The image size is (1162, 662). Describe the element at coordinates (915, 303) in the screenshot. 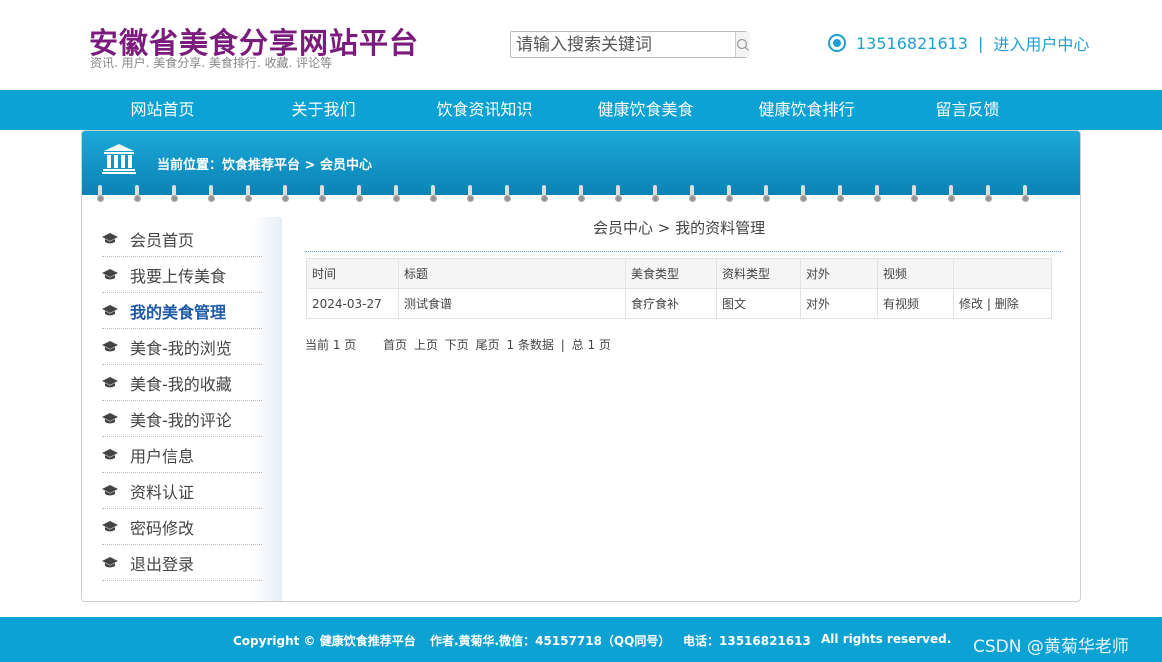

I see `cell-video: 有视频` at that location.